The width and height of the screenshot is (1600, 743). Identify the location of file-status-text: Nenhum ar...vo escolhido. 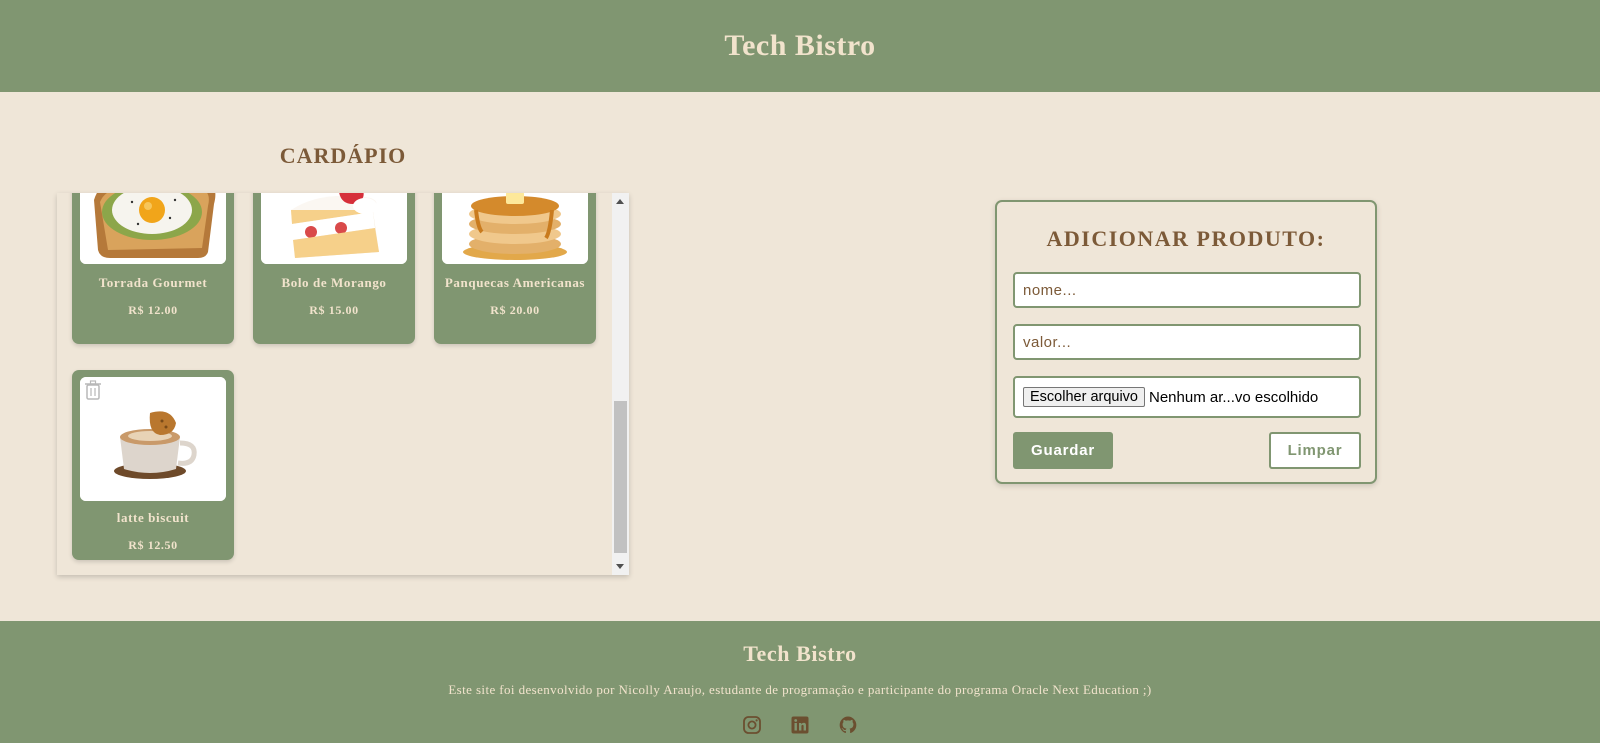
(1234, 397).